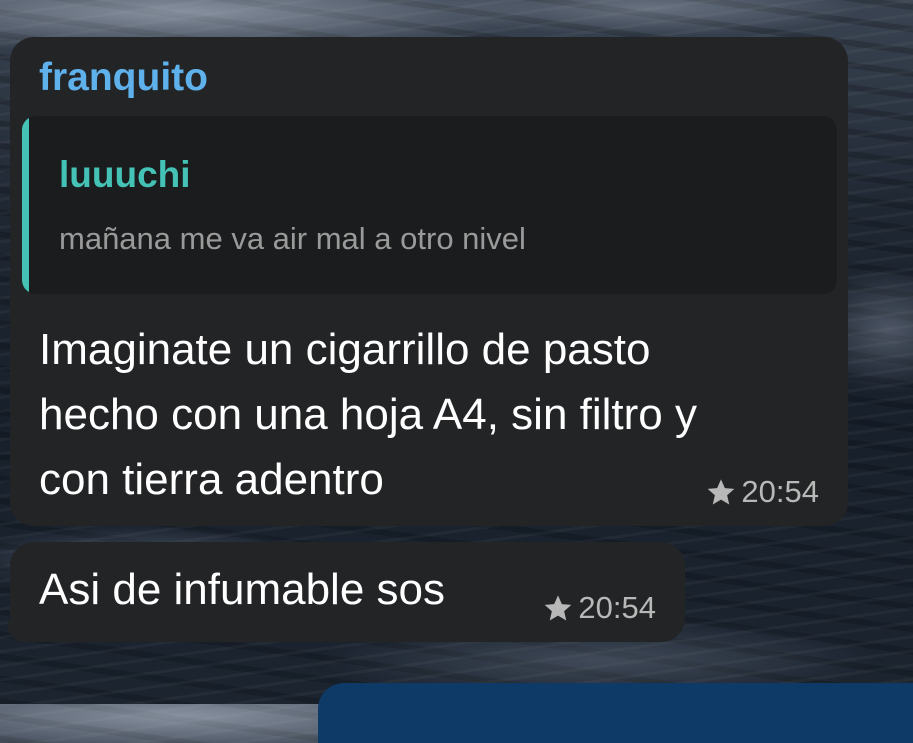 The image size is (913, 743). Describe the element at coordinates (292, 238) in the screenshot. I see `reply-text: mañana me va air mal a otro nivel` at that location.